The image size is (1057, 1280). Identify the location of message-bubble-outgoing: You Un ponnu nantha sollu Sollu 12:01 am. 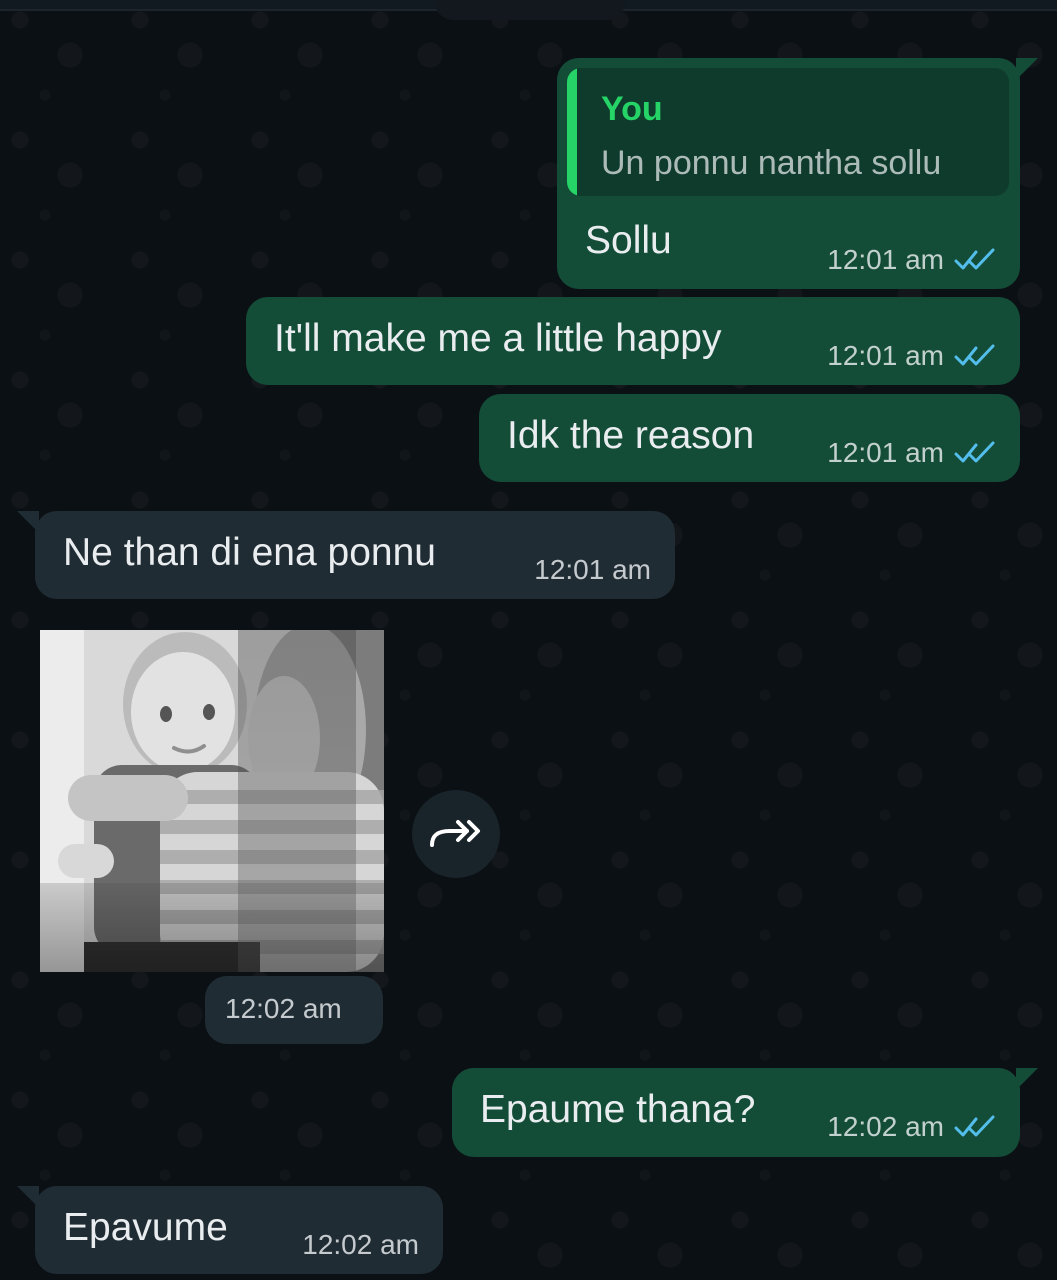
(797, 173).